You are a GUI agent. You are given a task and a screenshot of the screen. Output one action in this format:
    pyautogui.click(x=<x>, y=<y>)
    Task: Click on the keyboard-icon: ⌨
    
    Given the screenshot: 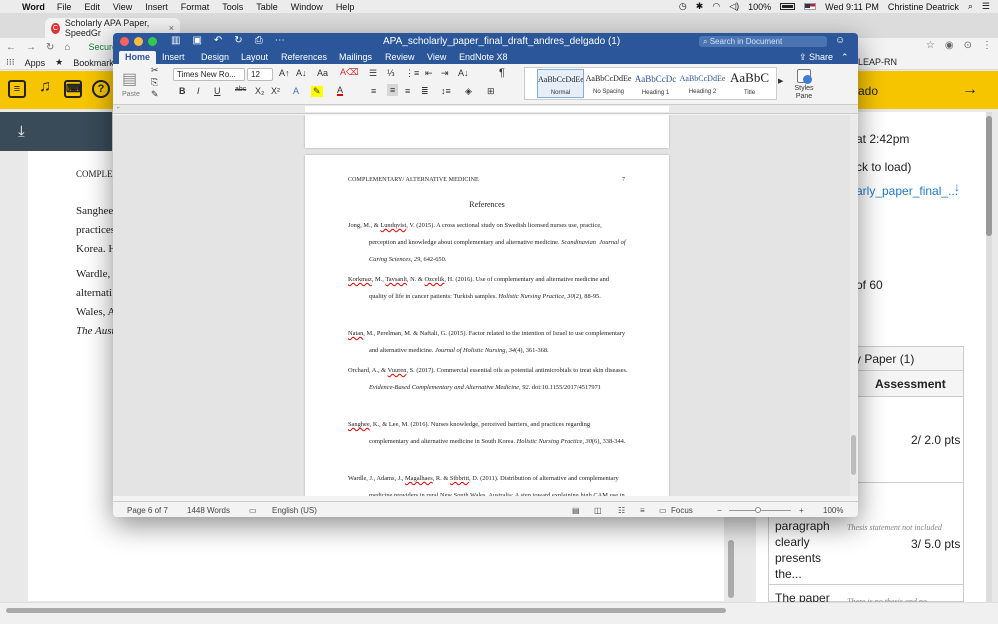 What is the action you would take?
    pyautogui.click(x=73, y=89)
    